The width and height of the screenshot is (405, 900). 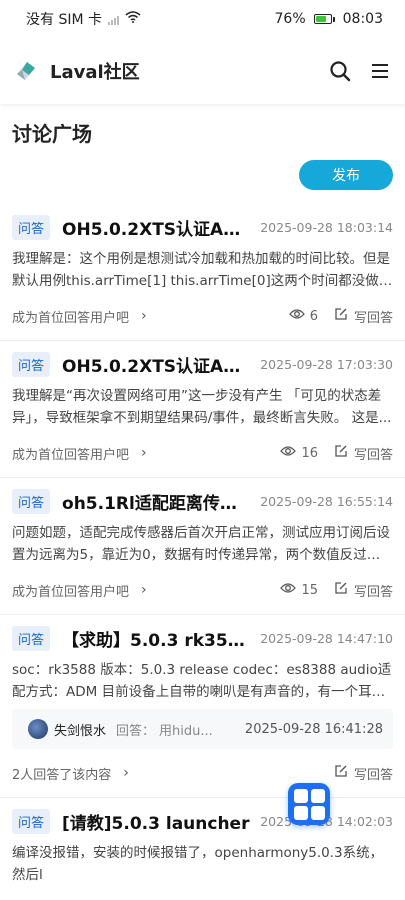 I want to click on search-icon, so click(x=340, y=71).